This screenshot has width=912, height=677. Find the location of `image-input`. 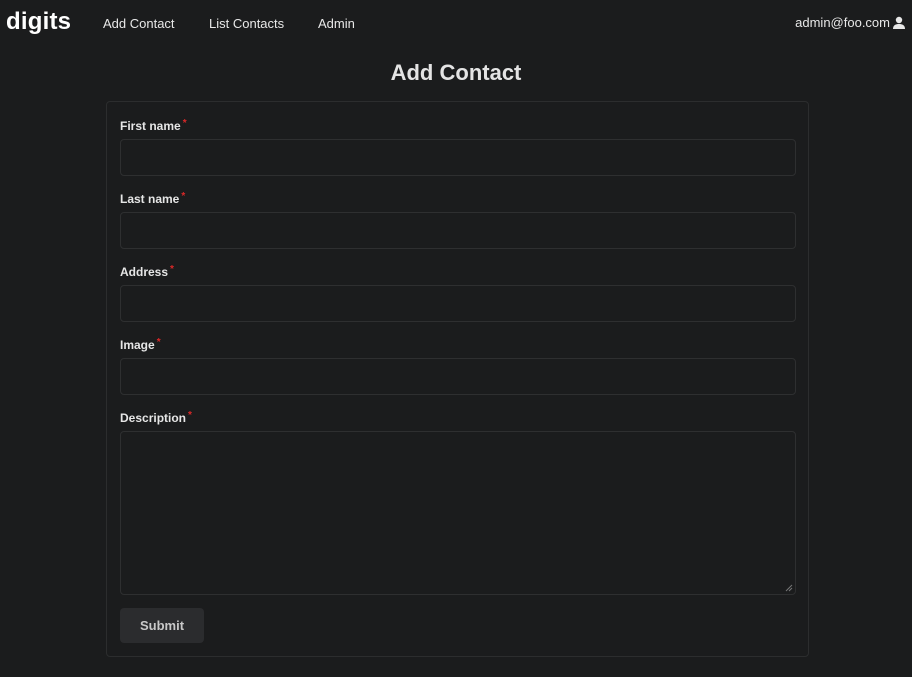

image-input is located at coordinates (458, 376).